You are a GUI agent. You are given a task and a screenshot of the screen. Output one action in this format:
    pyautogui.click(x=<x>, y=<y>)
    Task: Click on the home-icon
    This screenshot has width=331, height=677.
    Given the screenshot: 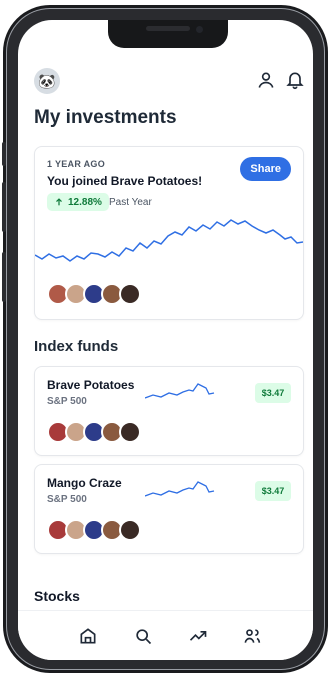 What is the action you would take?
    pyautogui.click(x=88, y=636)
    